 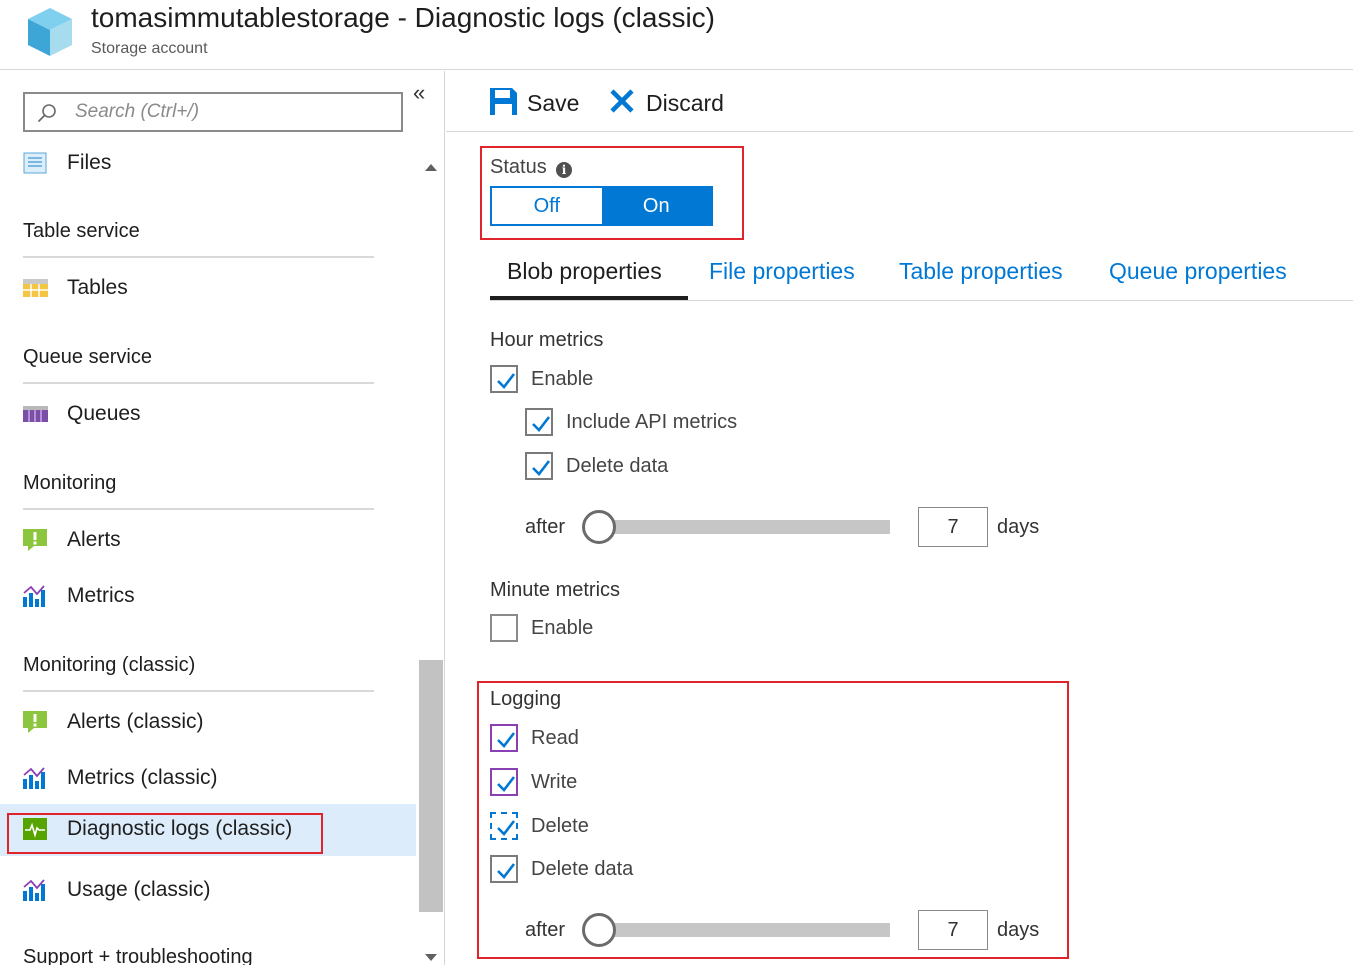 I want to click on section-table-service: Table service, so click(x=81, y=231).